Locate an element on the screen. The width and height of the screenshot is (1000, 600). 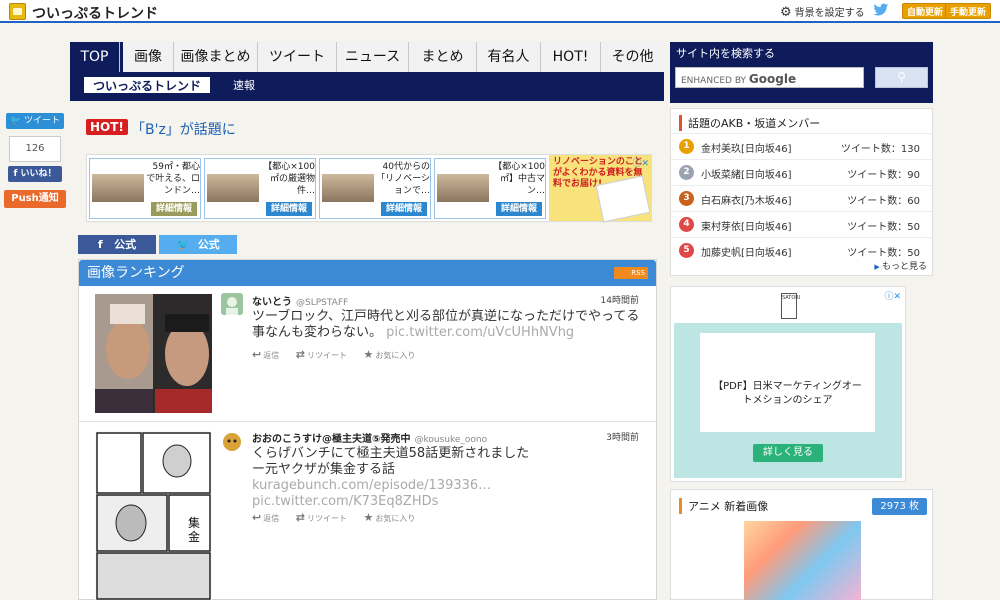
search-input: ENHANCED BY Google is located at coordinates (769, 77).